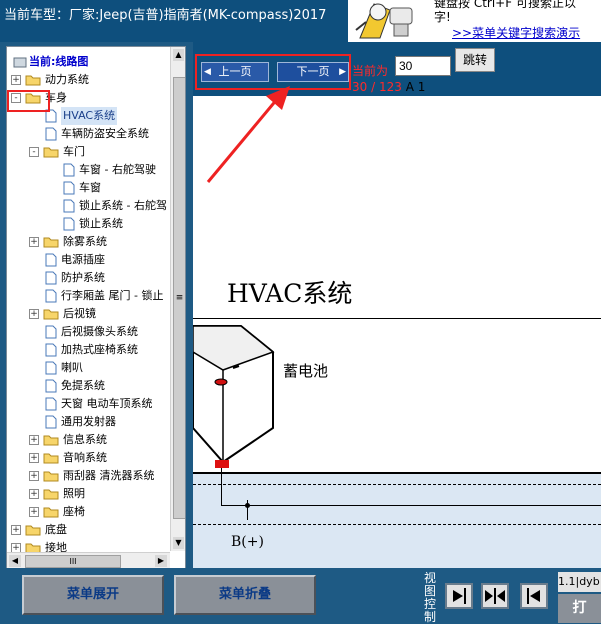 The height and width of the screenshot is (624, 601). What do you see at coordinates (306, 371) in the screenshot?
I see `battery-label: 蓄电池` at bounding box center [306, 371].